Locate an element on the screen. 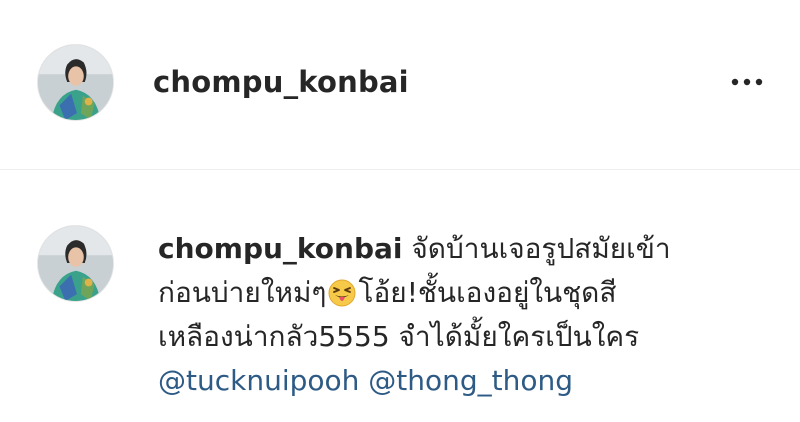 This screenshot has height=422, width=800. comment-avatar is located at coordinates (75, 263).